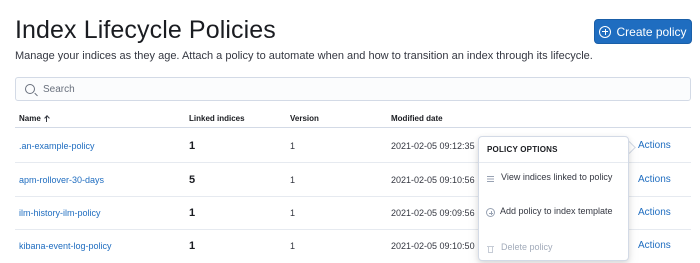  What do you see at coordinates (192, 180) in the screenshot?
I see `linked-indices-count: 5` at bounding box center [192, 180].